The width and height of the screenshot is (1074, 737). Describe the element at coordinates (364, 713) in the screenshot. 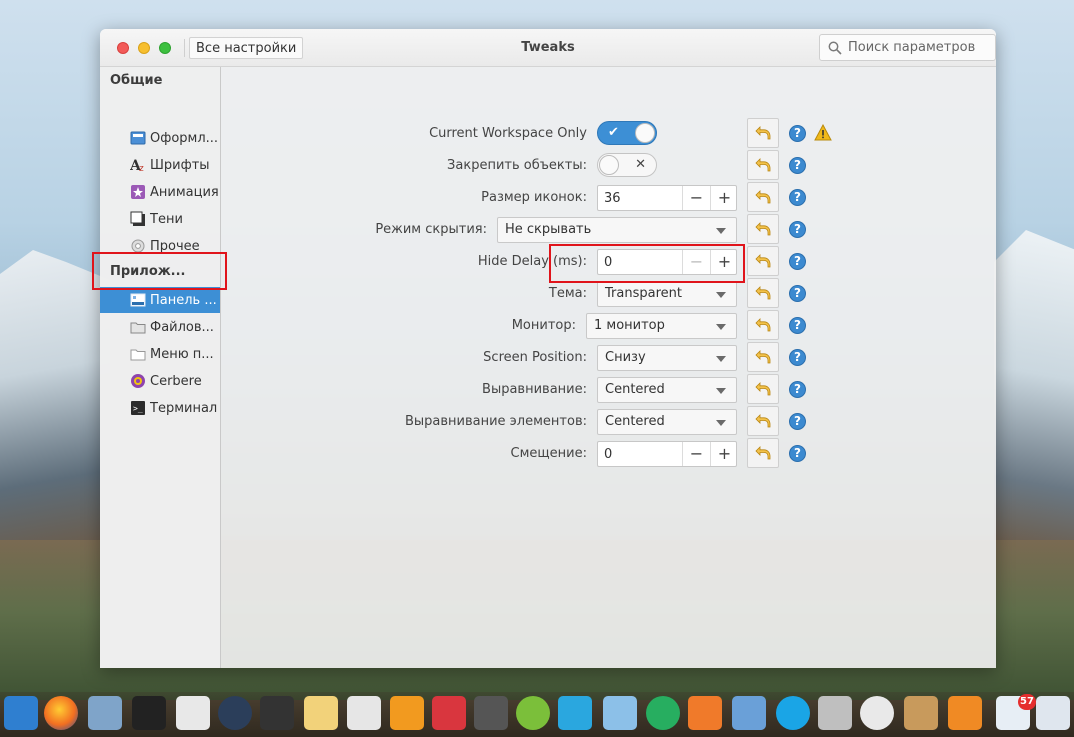

I see `calendar-icon` at that location.